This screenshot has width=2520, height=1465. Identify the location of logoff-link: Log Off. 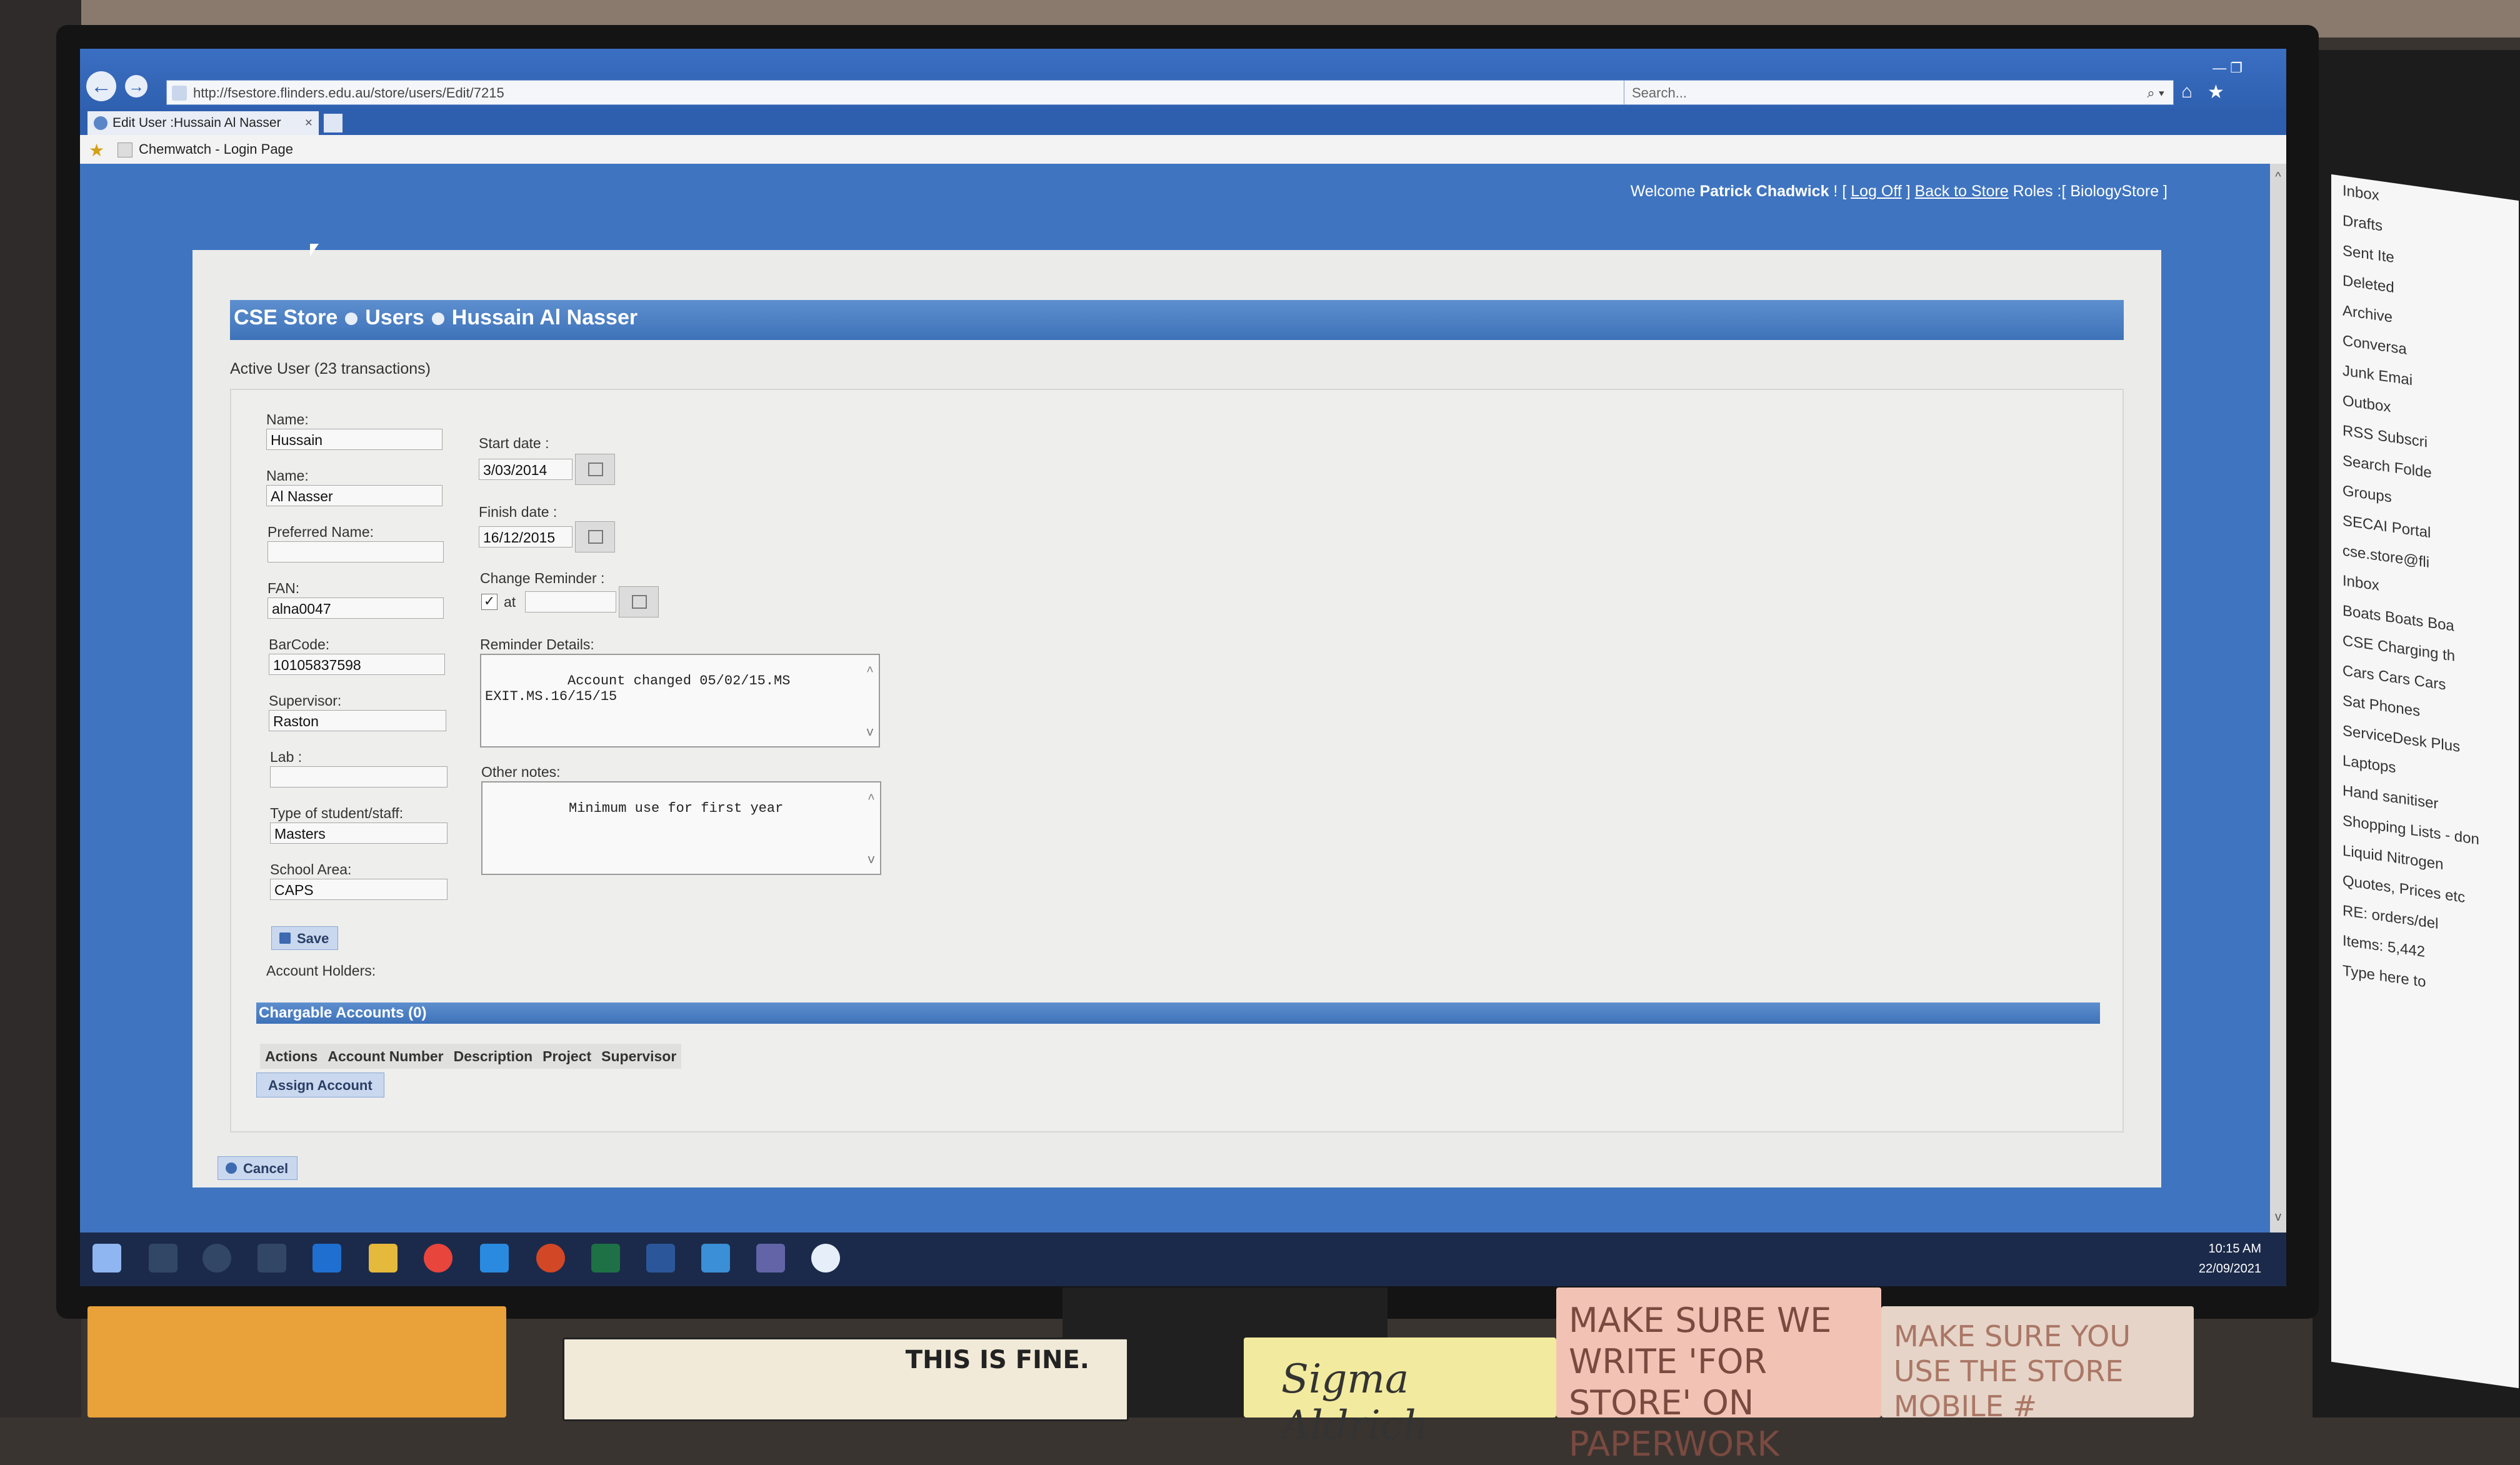
(1876, 191).